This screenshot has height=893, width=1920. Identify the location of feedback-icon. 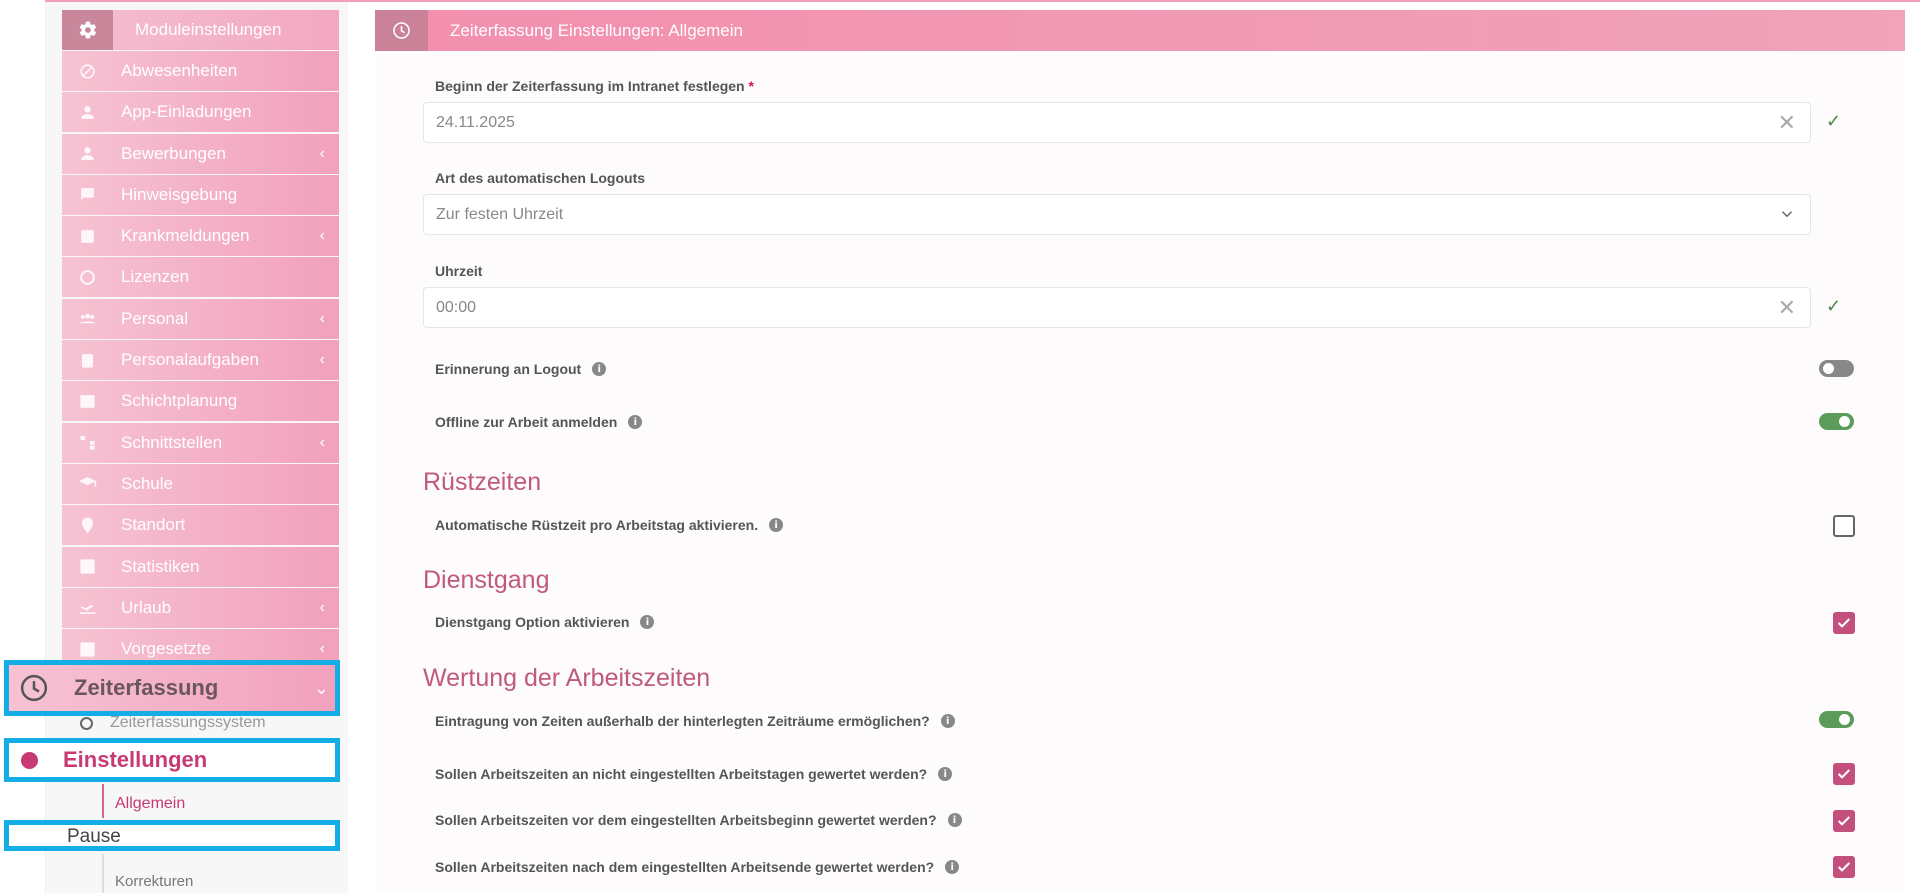
(87, 194).